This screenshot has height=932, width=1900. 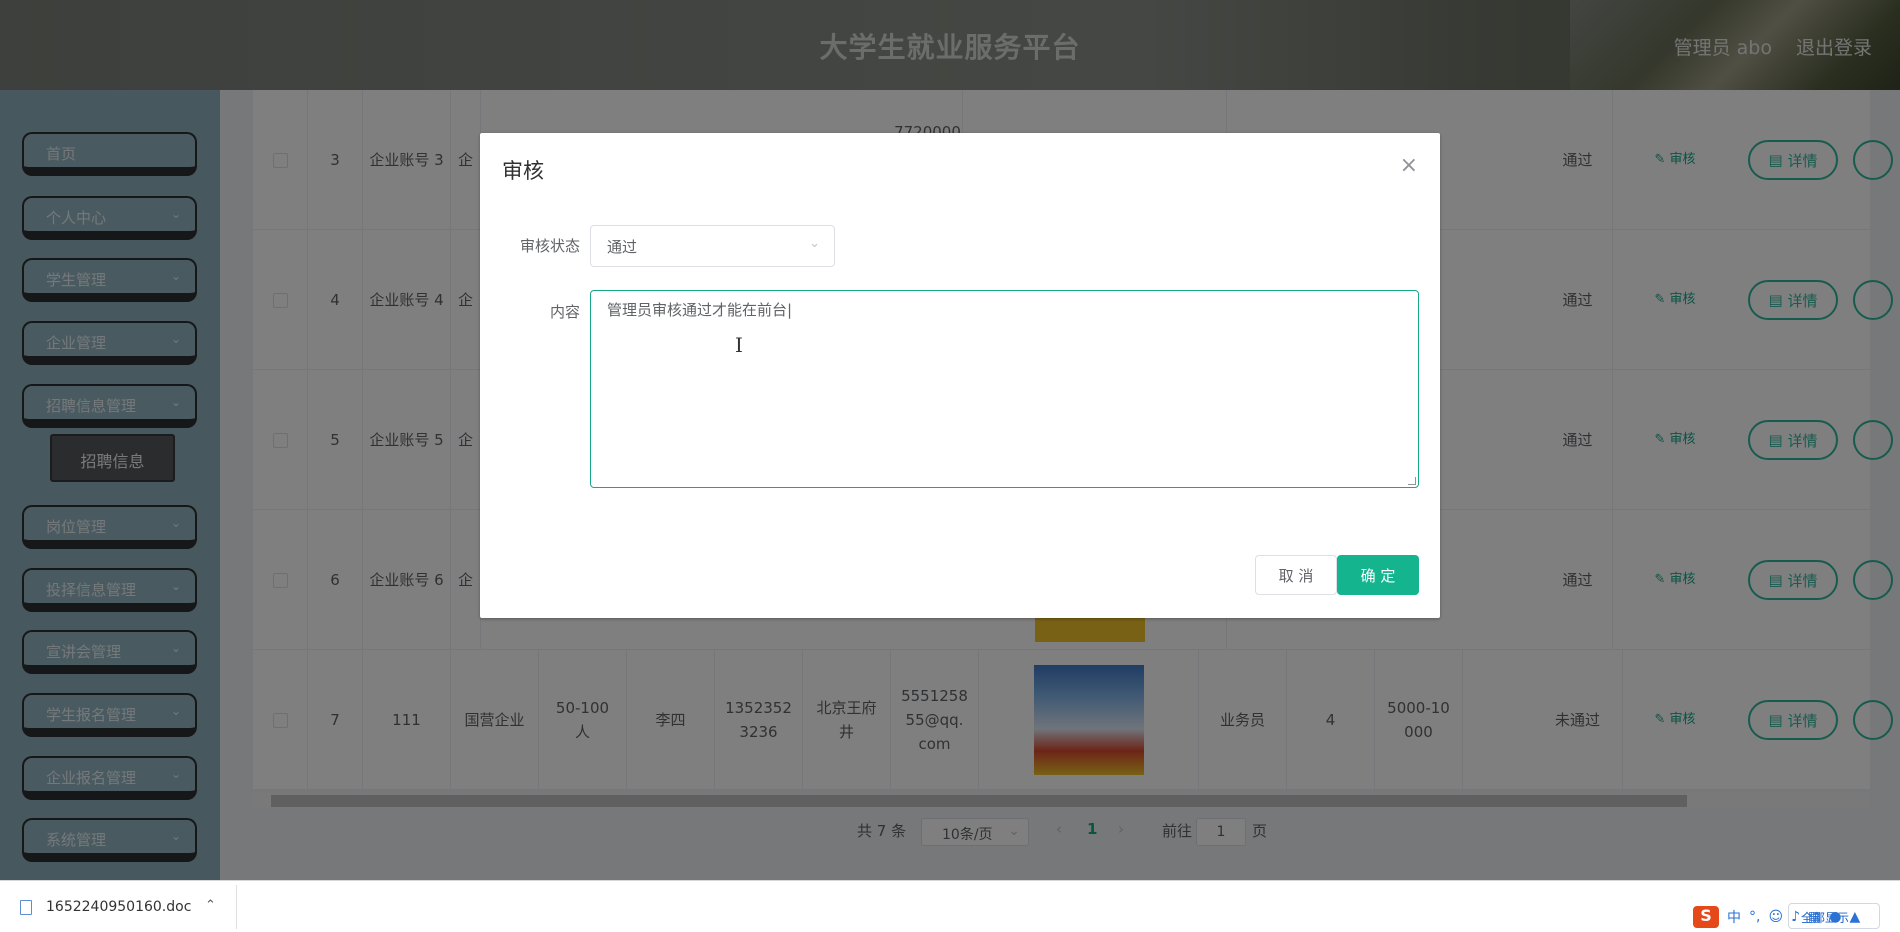 I want to click on content-text: 管理员审核通过才能在前台|, so click(x=700, y=310).